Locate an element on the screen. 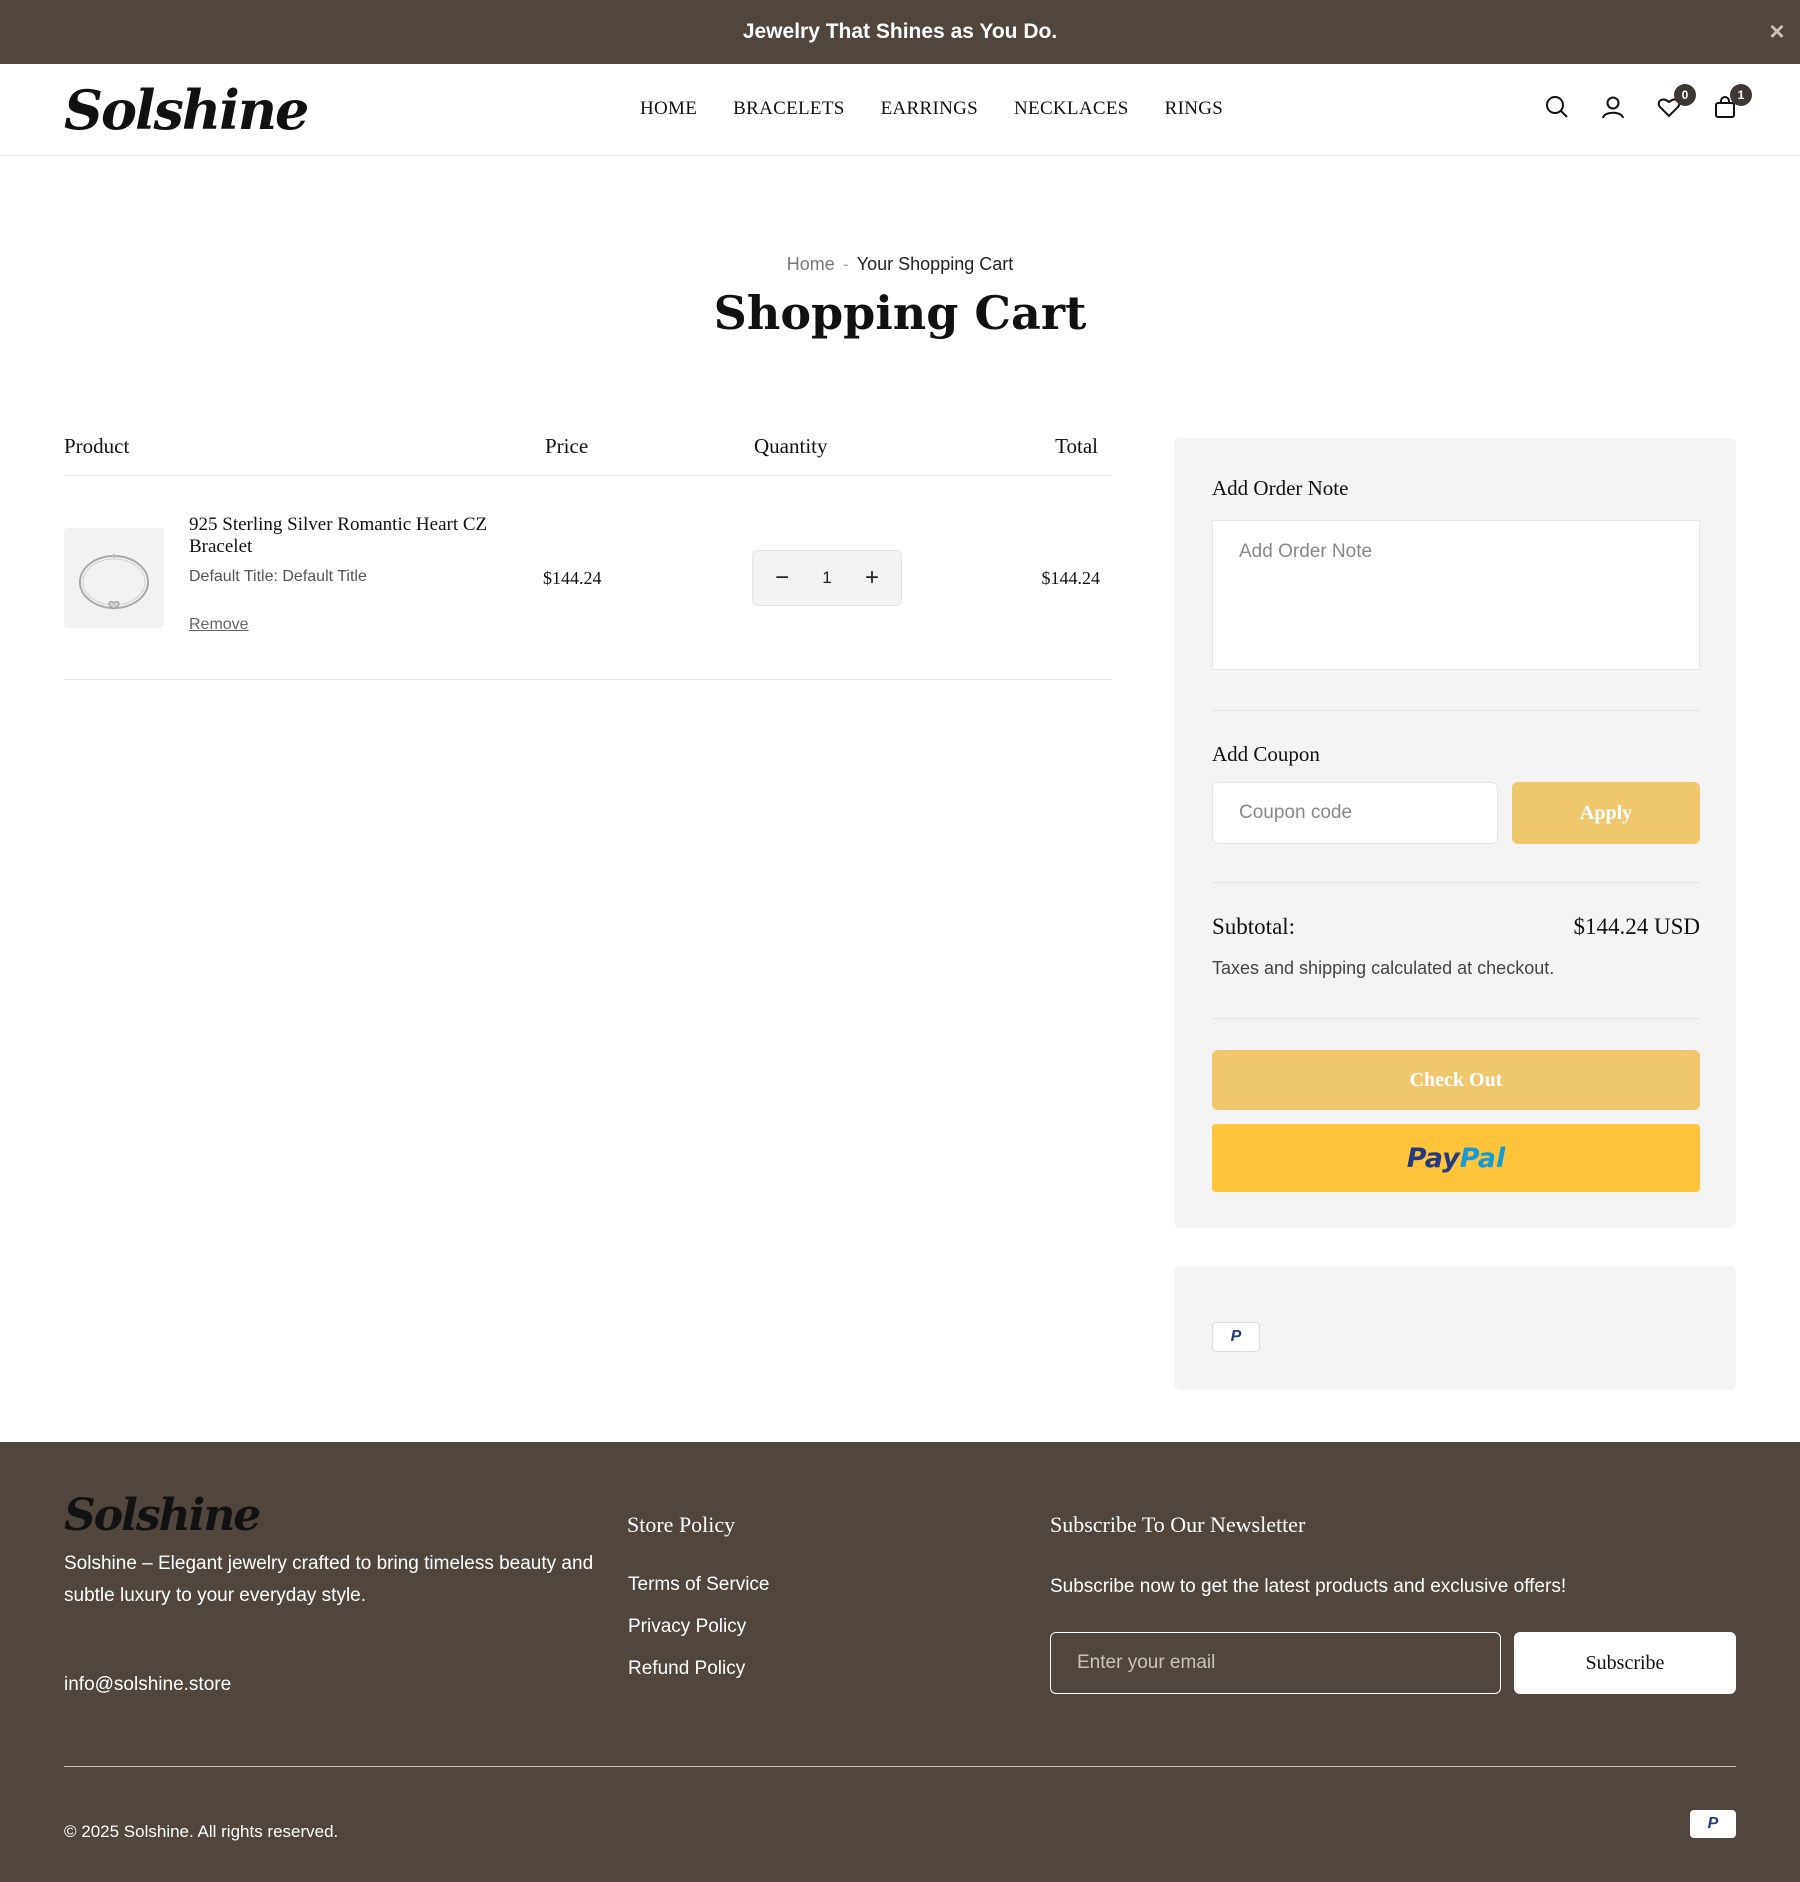 The image size is (1800, 1882). announcement-text: Jewelry That Shines as You Do. is located at coordinates (900, 31).